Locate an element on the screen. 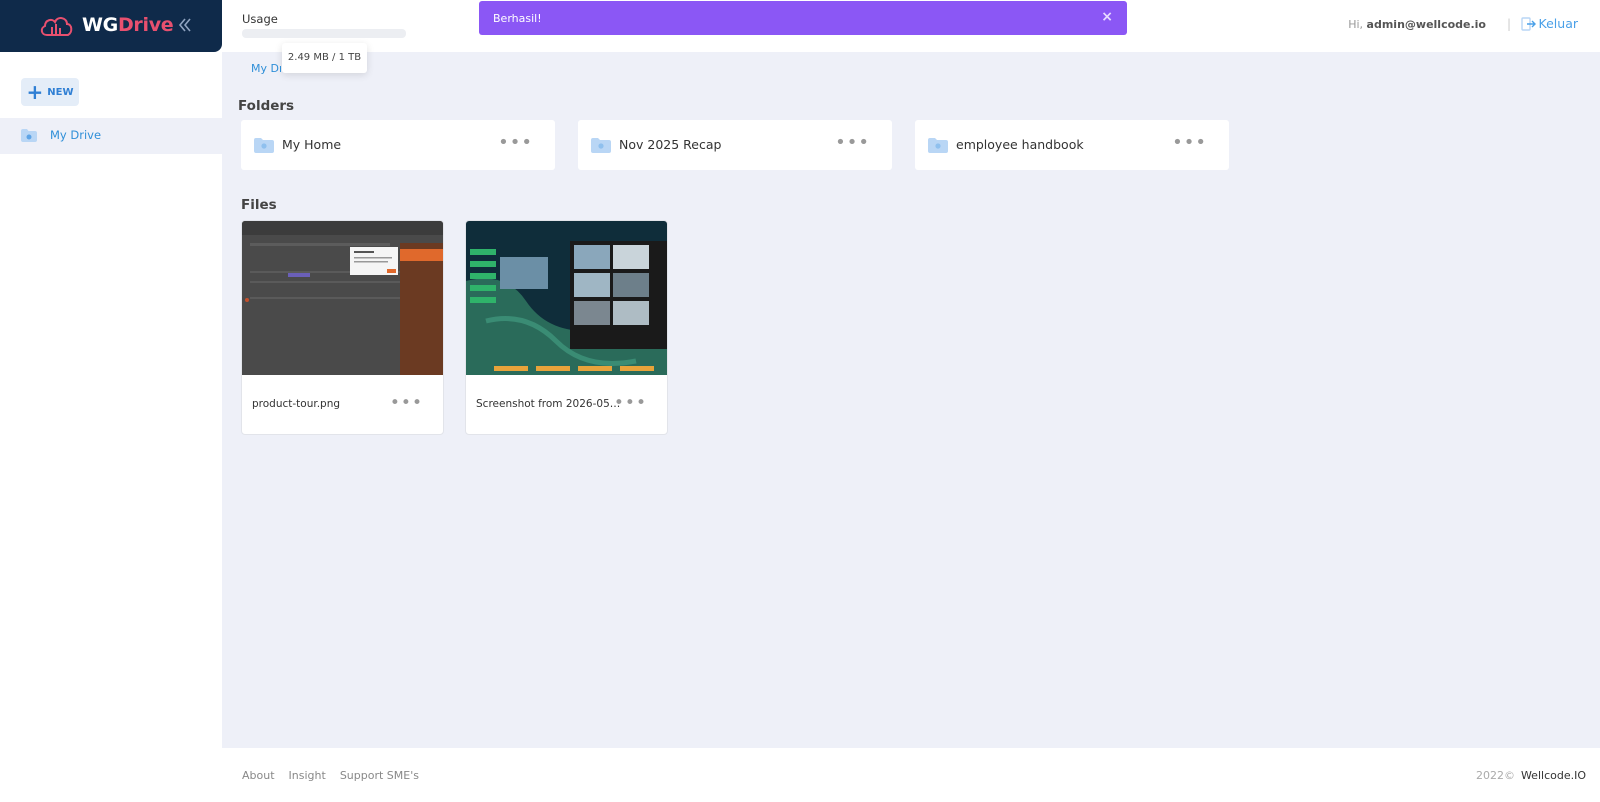 The height and width of the screenshot is (802, 1600). folder-card: Nov 2025 Recap ••• is located at coordinates (735, 145).